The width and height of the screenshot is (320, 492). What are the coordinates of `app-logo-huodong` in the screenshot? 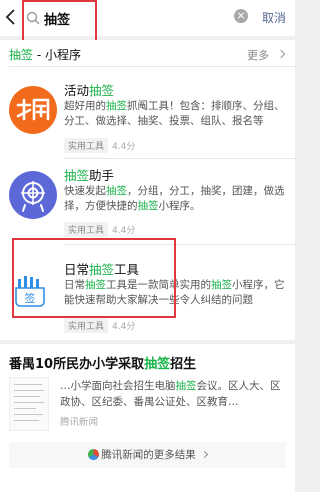 It's located at (33, 110).